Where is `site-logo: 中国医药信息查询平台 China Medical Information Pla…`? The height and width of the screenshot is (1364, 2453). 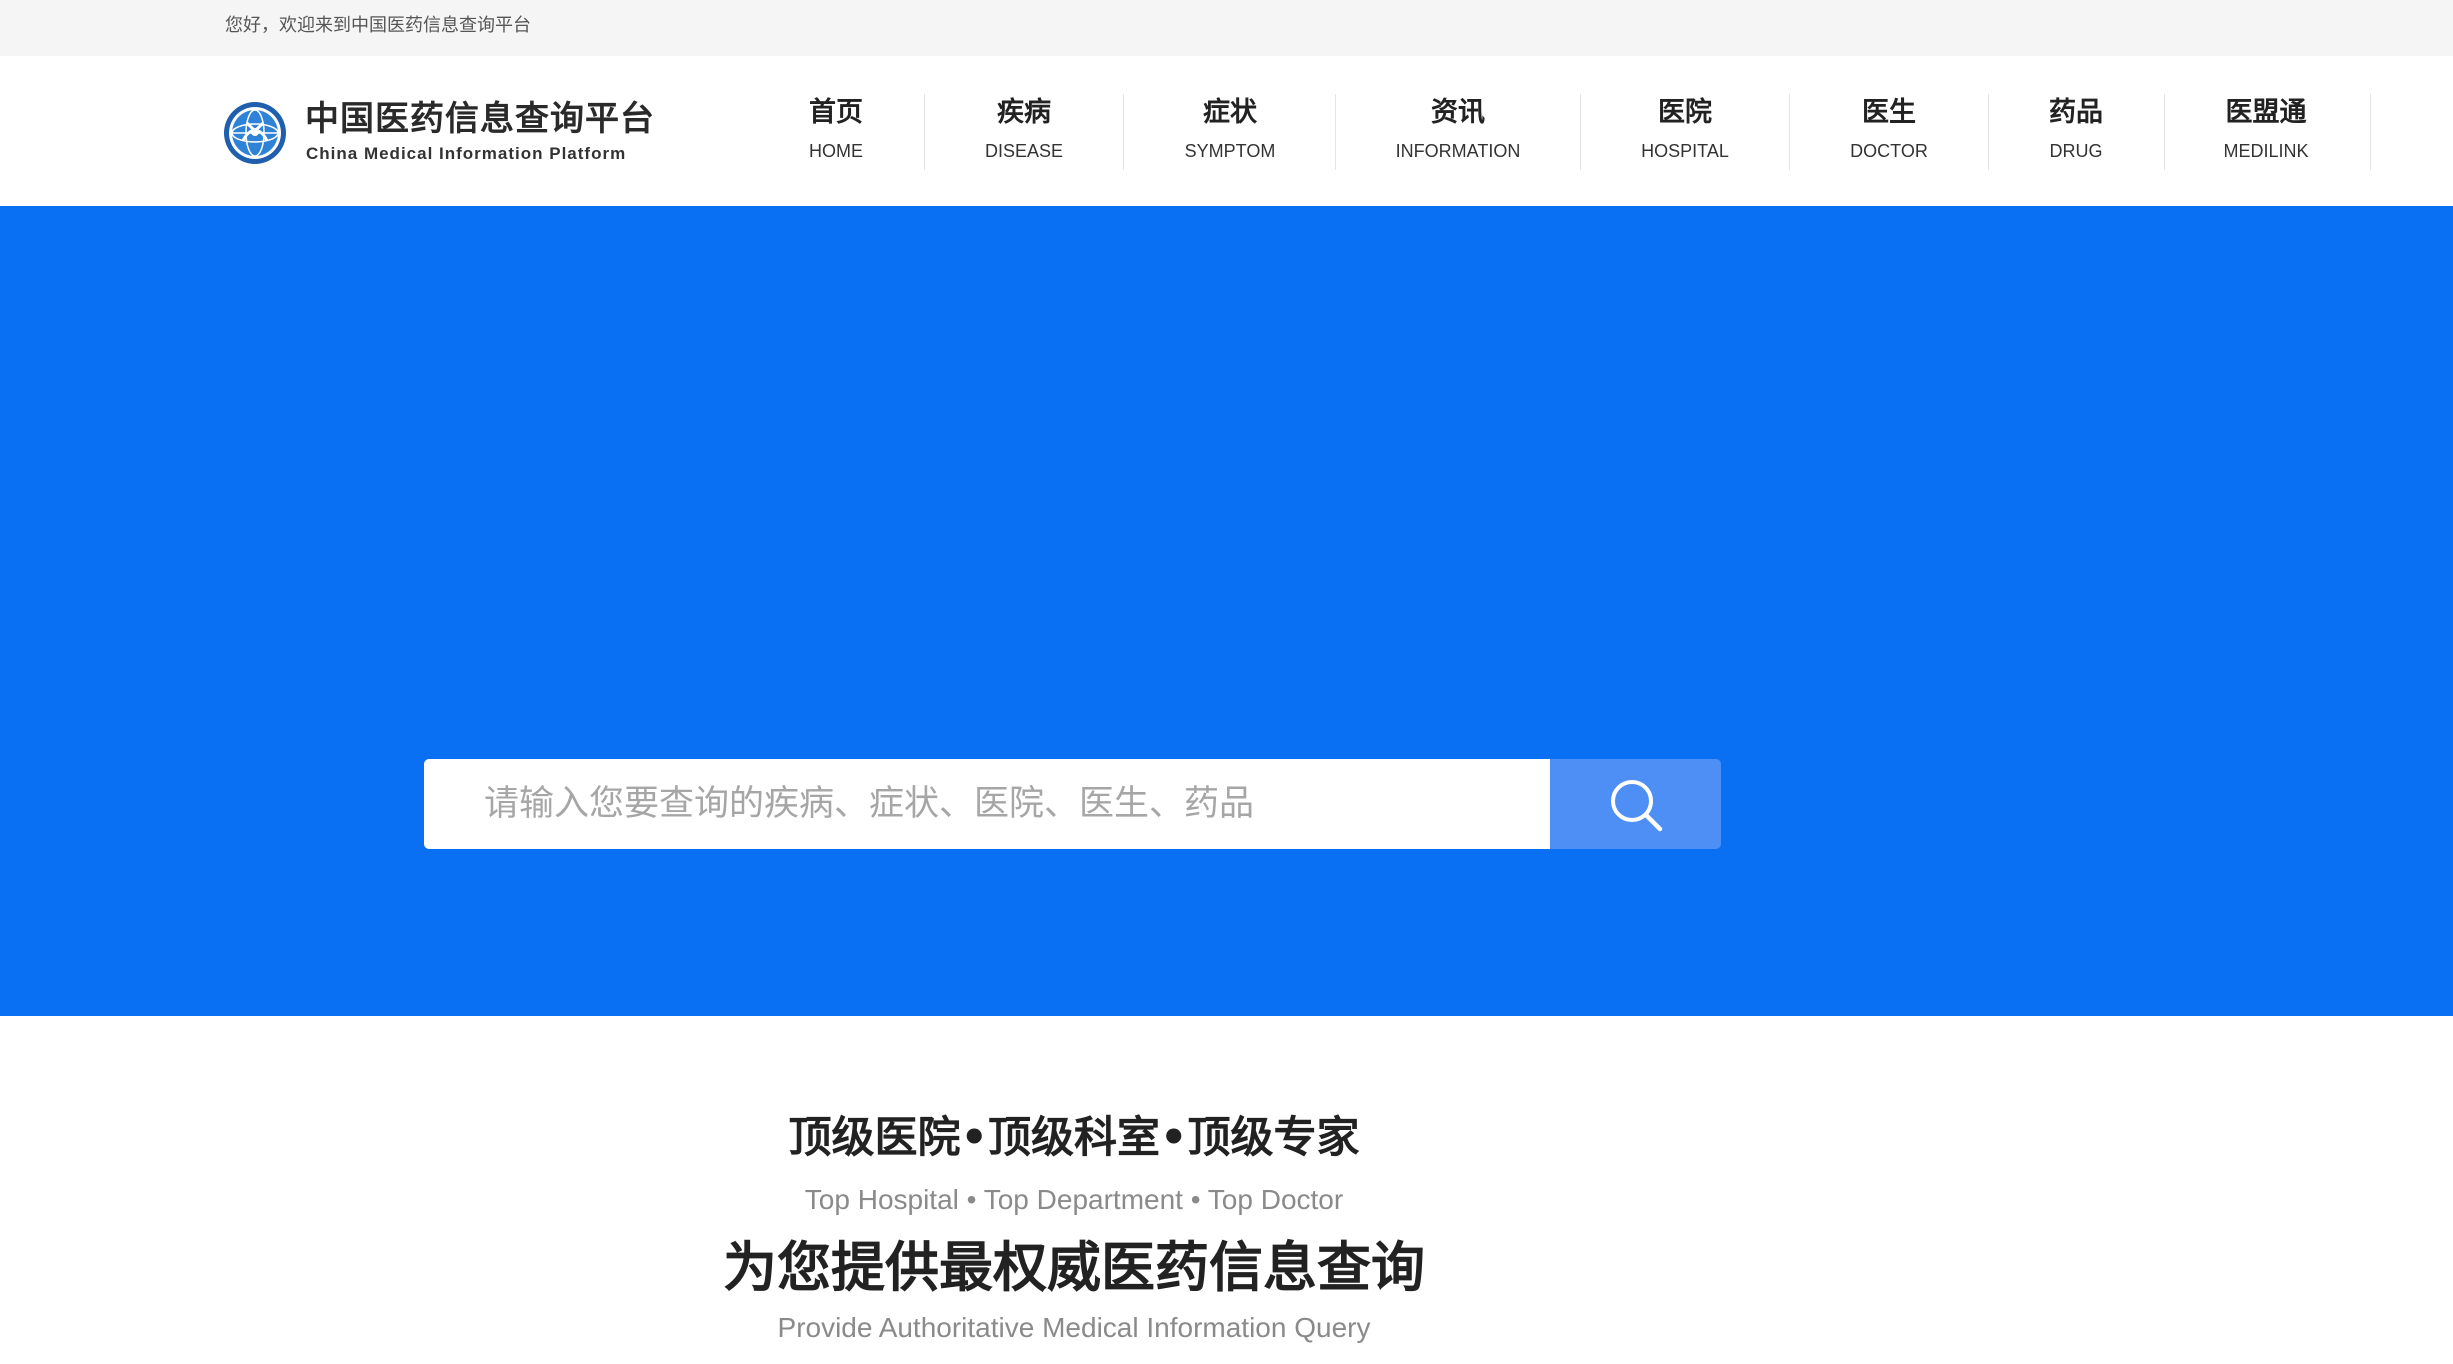
site-logo: 中国医药信息查询平台 China Medical Information Pla… is located at coordinates (438, 134).